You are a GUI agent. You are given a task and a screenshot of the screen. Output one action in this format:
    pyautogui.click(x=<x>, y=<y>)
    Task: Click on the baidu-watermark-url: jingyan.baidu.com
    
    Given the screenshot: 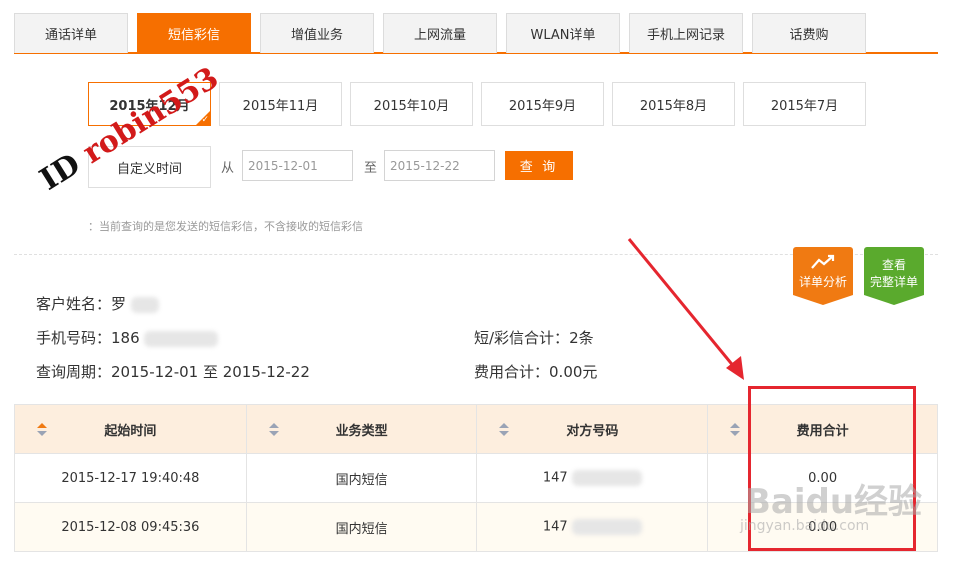 What is the action you would take?
    pyautogui.click(x=805, y=526)
    